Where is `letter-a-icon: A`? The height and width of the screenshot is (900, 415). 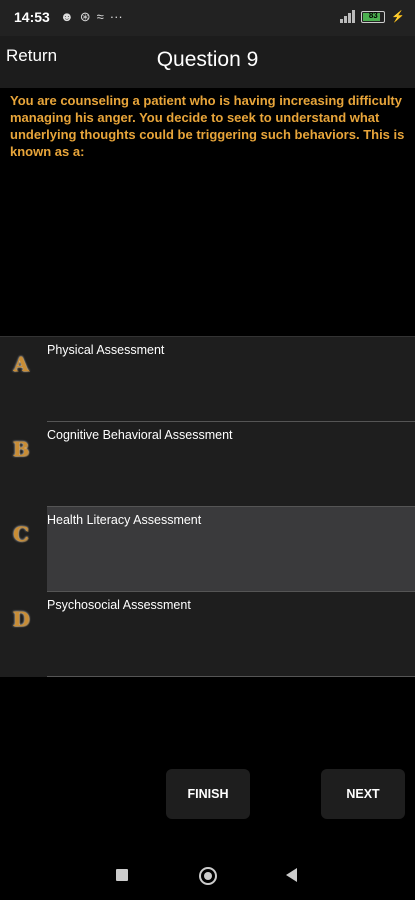 letter-a-icon: A is located at coordinates (21, 364).